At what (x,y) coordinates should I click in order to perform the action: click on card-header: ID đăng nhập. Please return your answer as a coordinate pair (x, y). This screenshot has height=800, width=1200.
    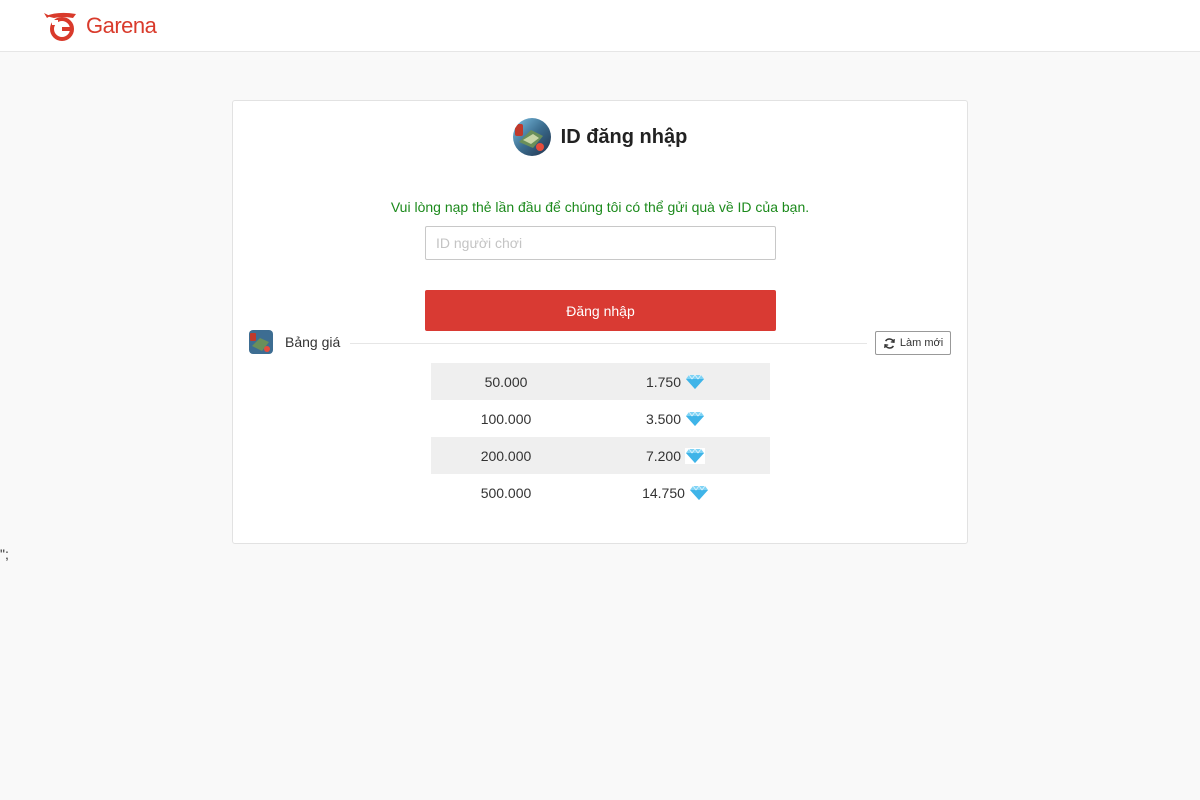
    Looking at the image, I should click on (600, 137).